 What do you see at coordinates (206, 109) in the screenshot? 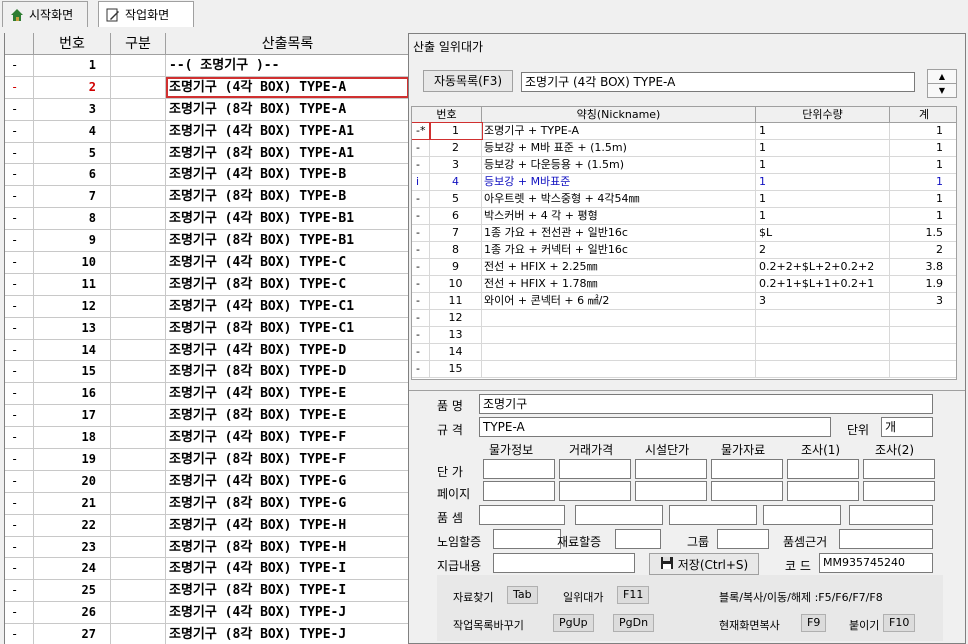
I see `table-row: -3 조명기구 (8각 BOX) TYPE-A` at bounding box center [206, 109].